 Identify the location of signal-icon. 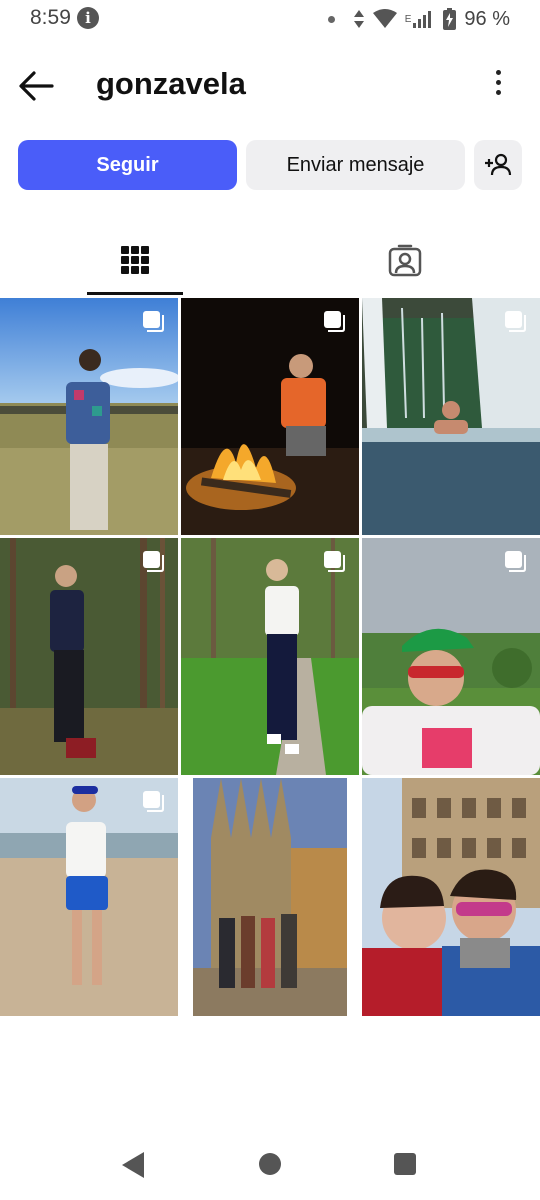
(422, 19).